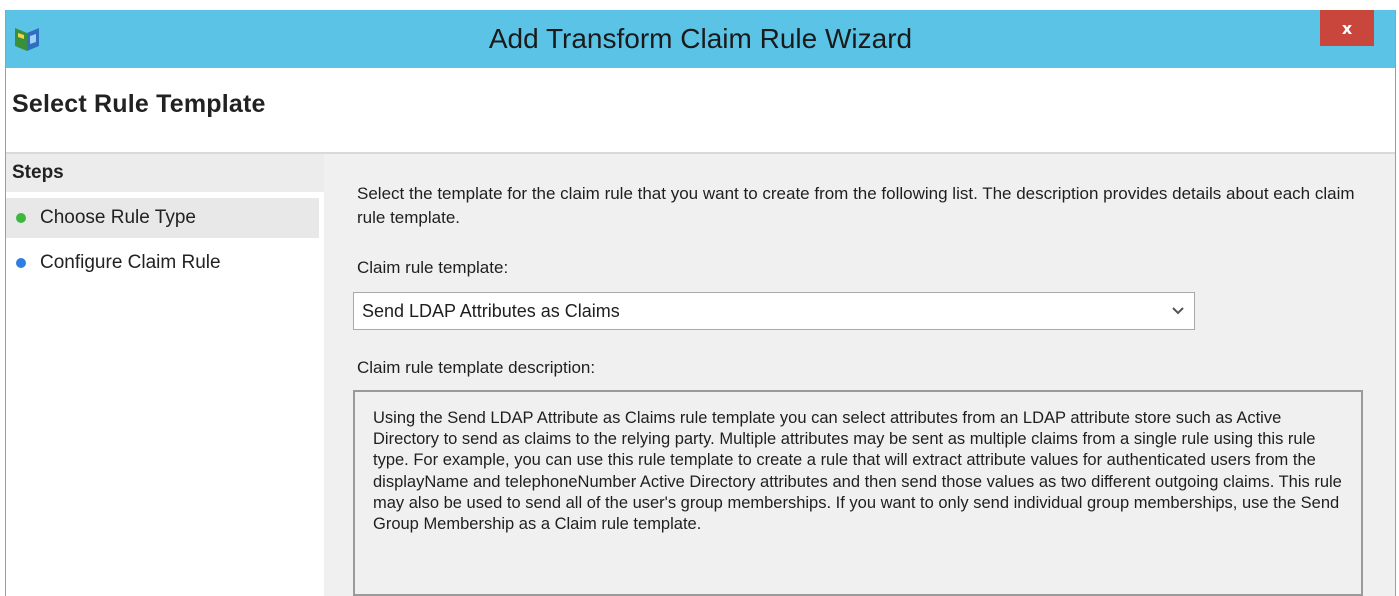 The image size is (1399, 596). I want to click on close-button: x, so click(1347, 28).